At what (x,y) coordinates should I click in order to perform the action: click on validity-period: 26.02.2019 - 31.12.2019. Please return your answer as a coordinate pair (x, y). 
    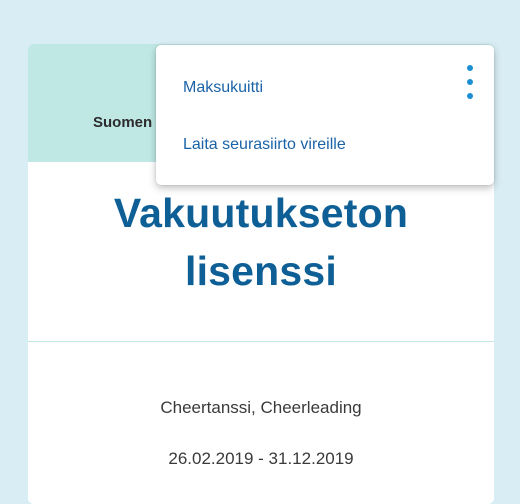
    Looking at the image, I should click on (261, 458).